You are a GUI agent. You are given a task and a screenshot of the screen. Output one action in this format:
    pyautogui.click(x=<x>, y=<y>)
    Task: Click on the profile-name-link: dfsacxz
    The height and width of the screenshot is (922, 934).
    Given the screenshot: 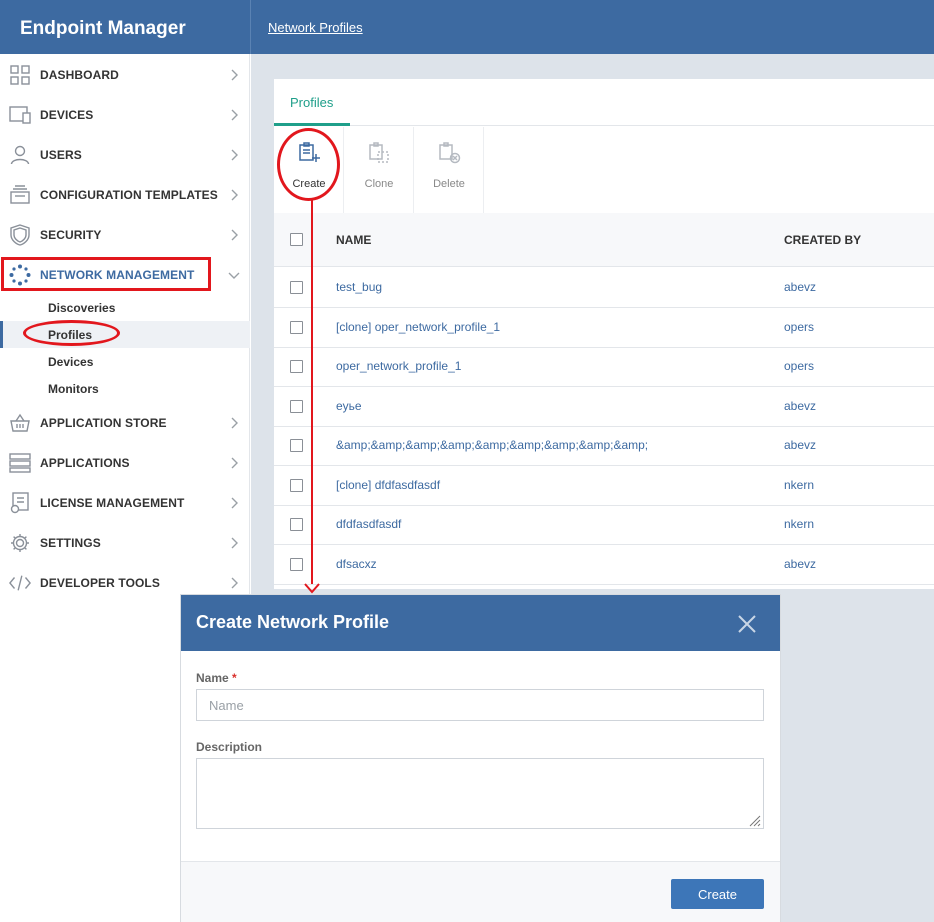 What is the action you would take?
    pyautogui.click(x=356, y=564)
    